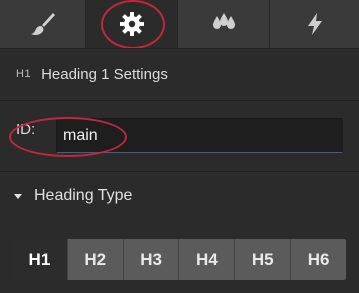 The height and width of the screenshot is (293, 359). I want to click on lightning-icon, so click(315, 24).